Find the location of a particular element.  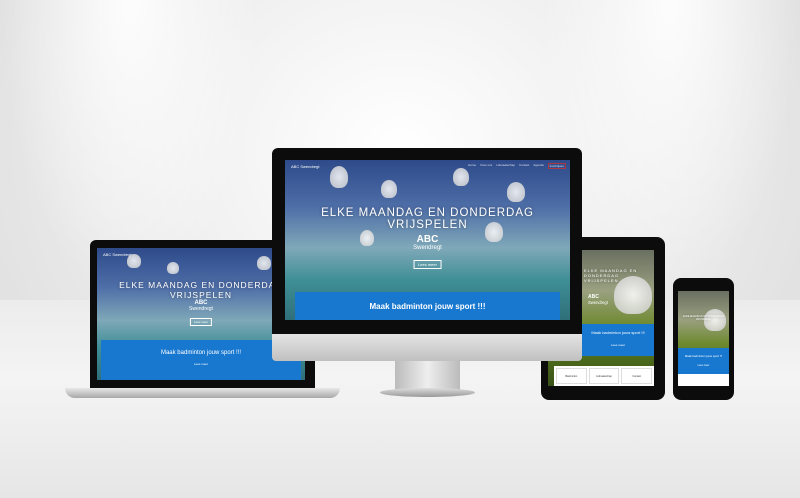

feature-card: Contact is located at coordinates (637, 376).